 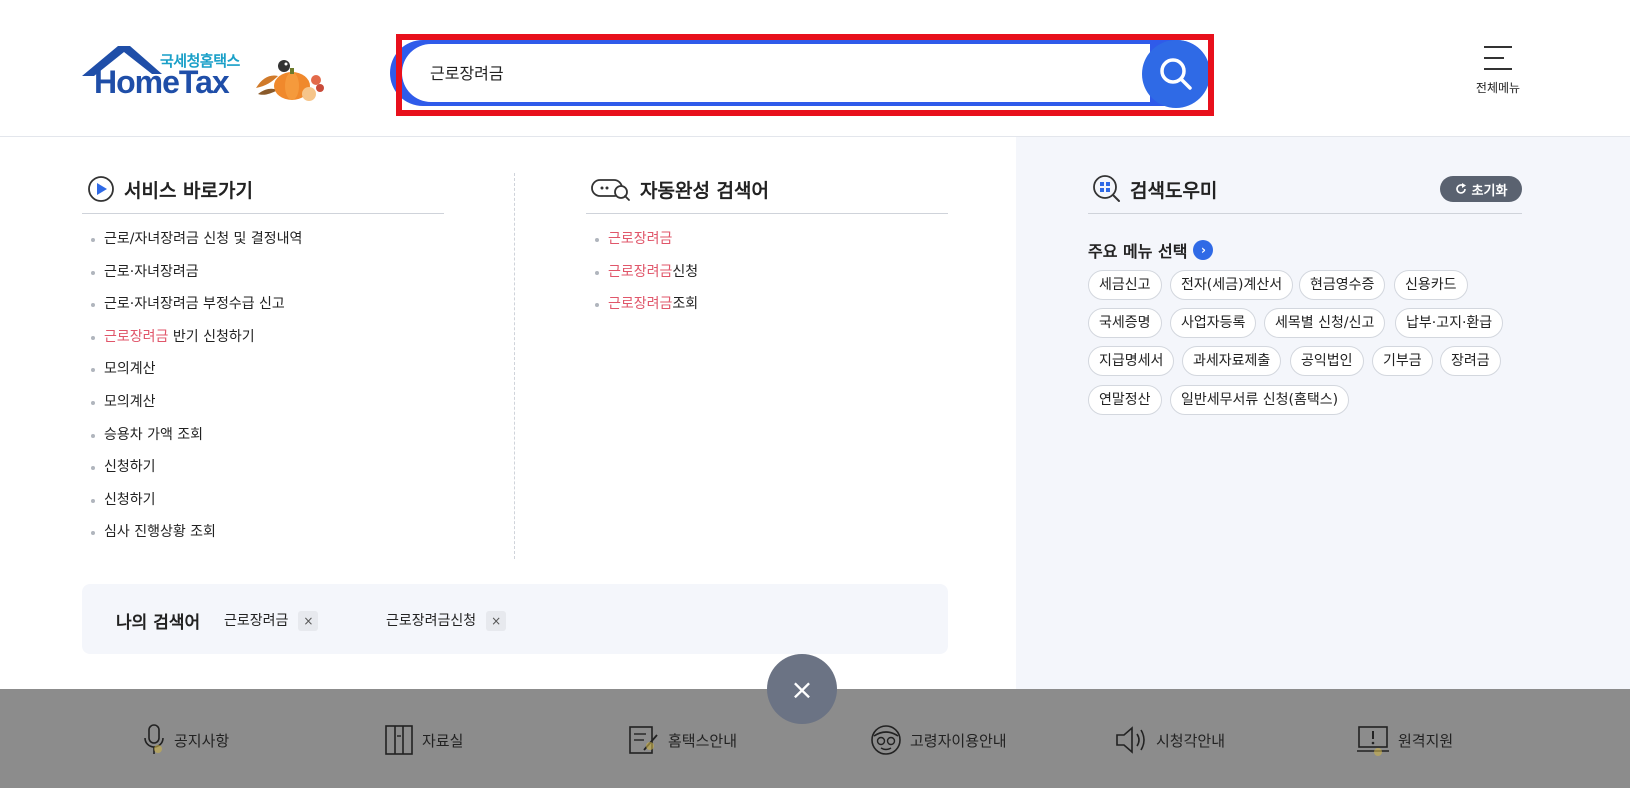 I want to click on my-search-terms-box: 나의 검색어 근로장려금 × 근로장려금신청 ×, so click(x=515, y=619).